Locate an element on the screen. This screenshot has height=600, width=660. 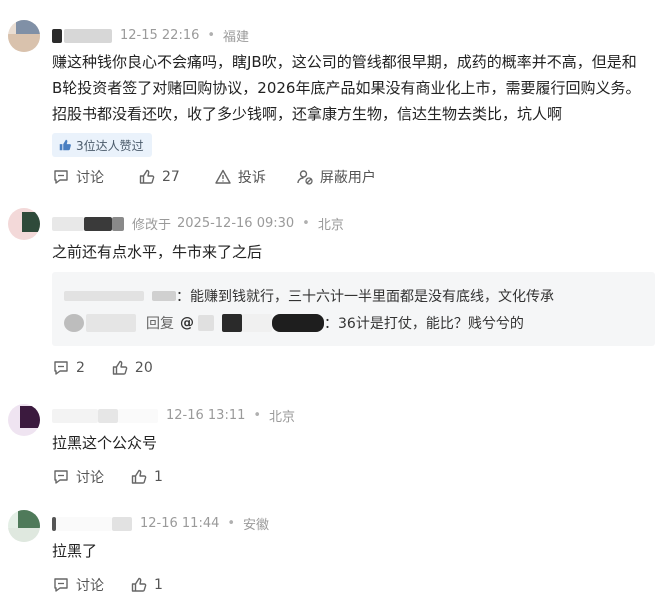
block-user-label: 屏蔽用户 is located at coordinates (347, 178).